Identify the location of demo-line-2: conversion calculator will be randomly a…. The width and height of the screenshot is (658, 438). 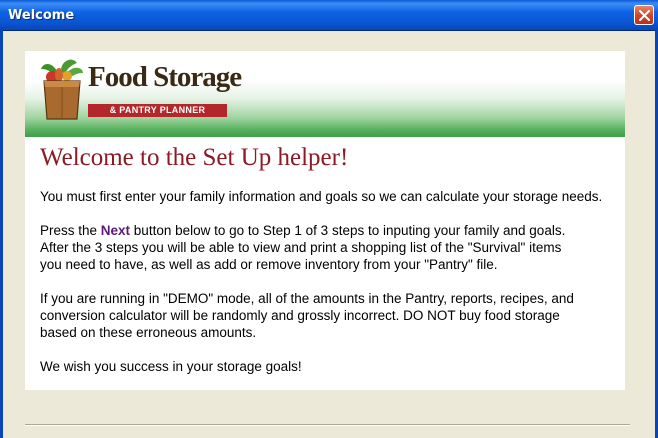
(300, 315).